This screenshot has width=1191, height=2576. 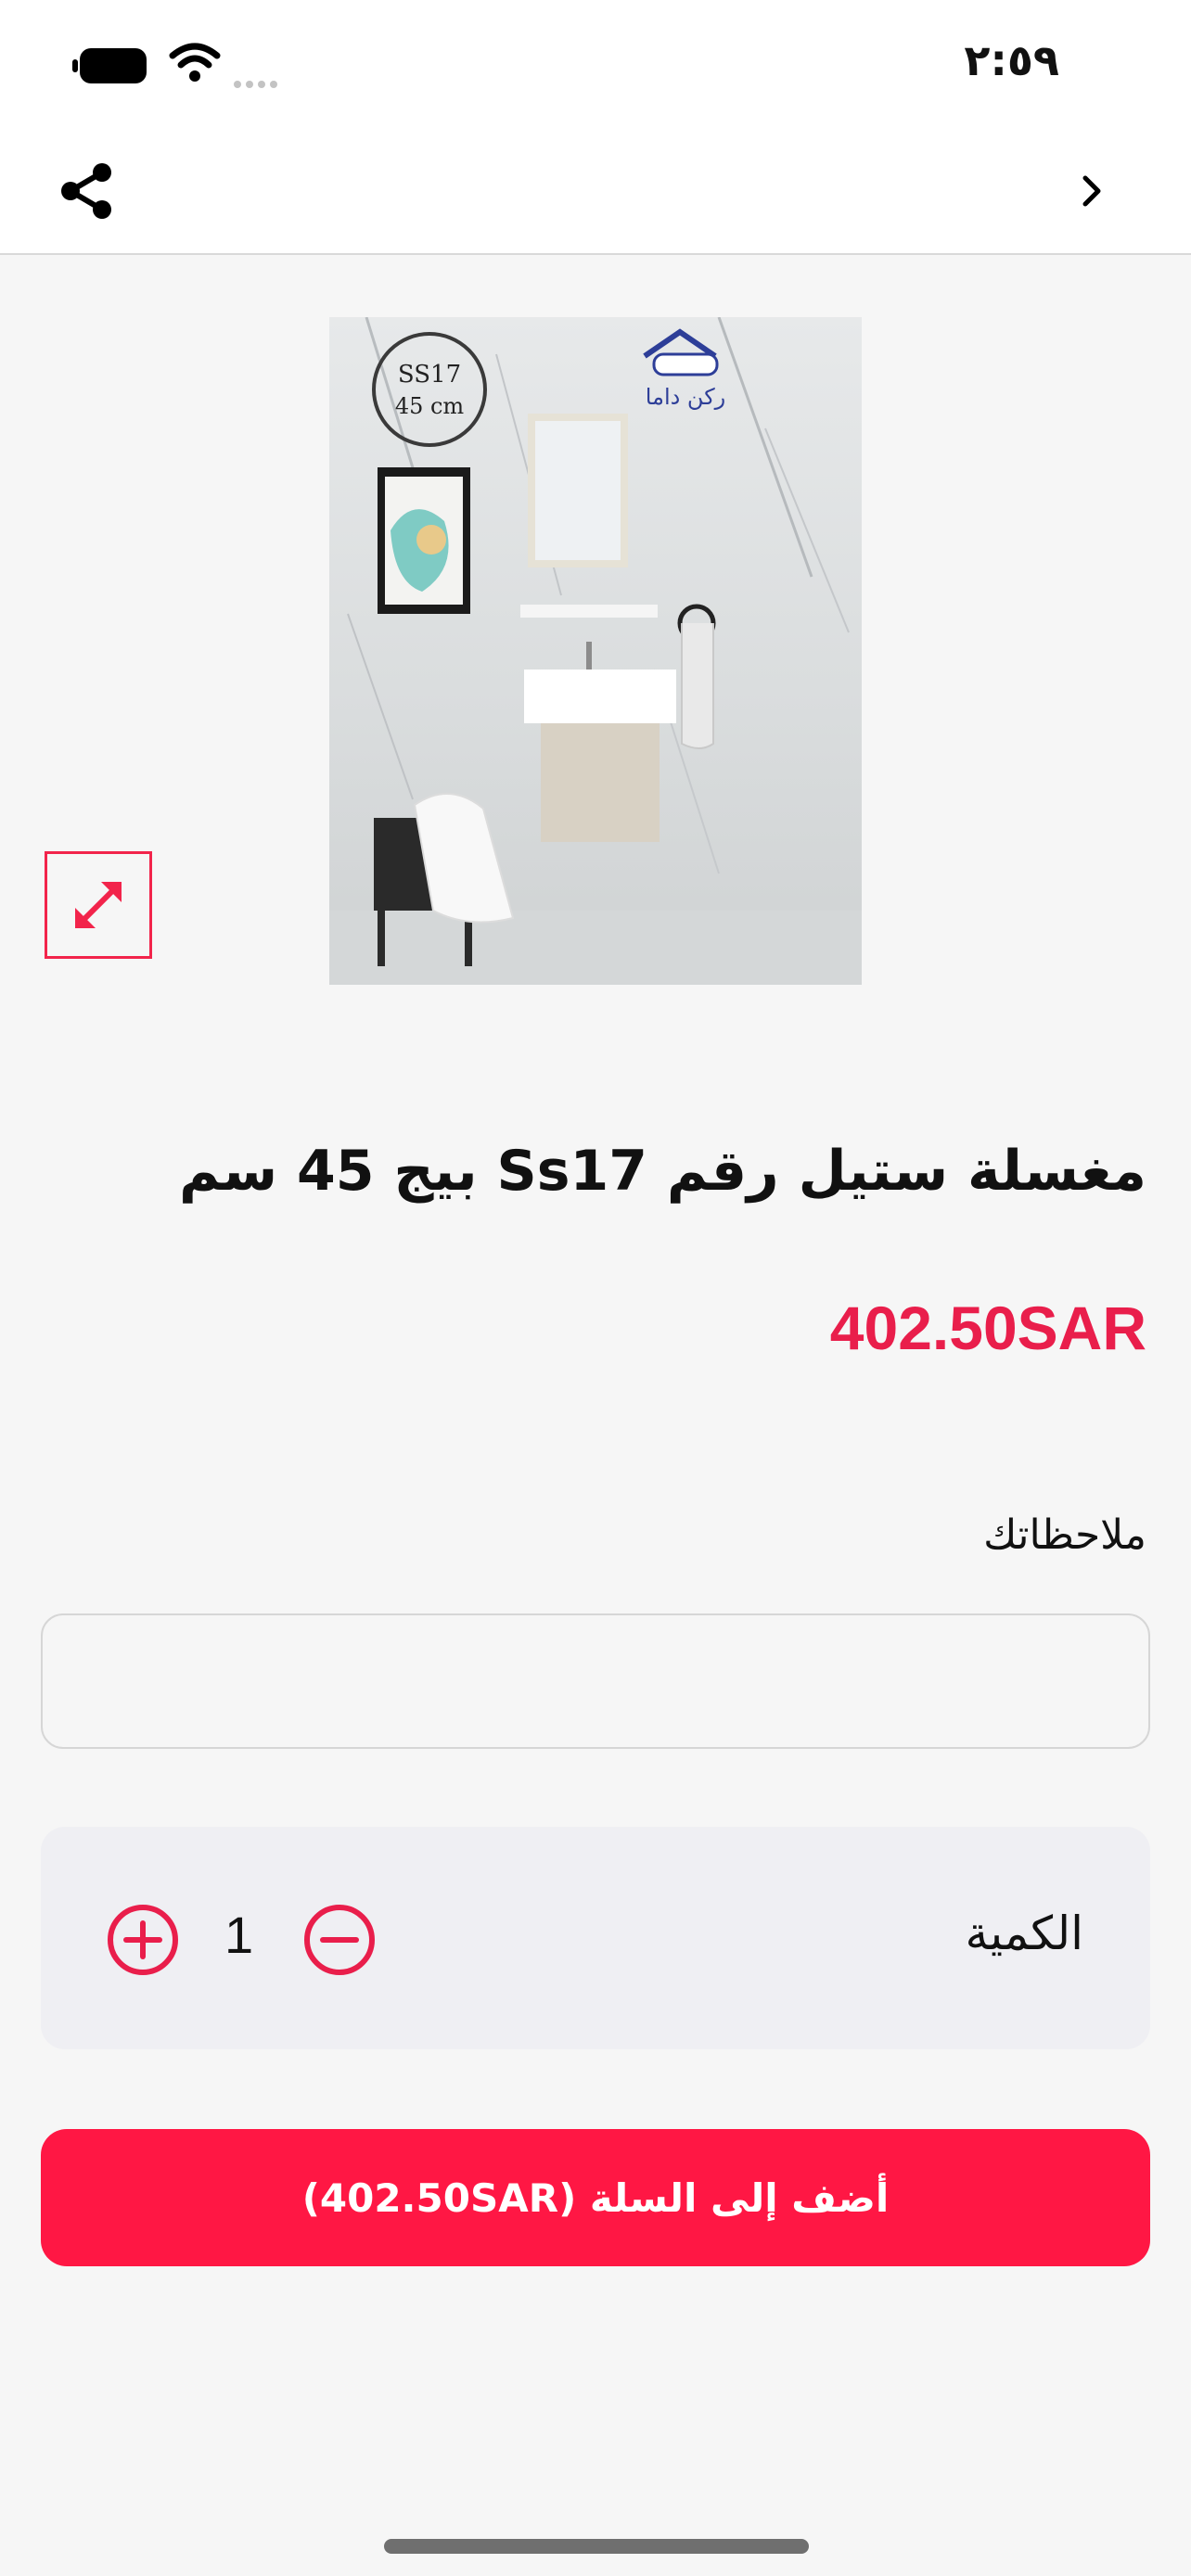 I want to click on status-time: ٢:٥٩, so click(x=1011, y=60).